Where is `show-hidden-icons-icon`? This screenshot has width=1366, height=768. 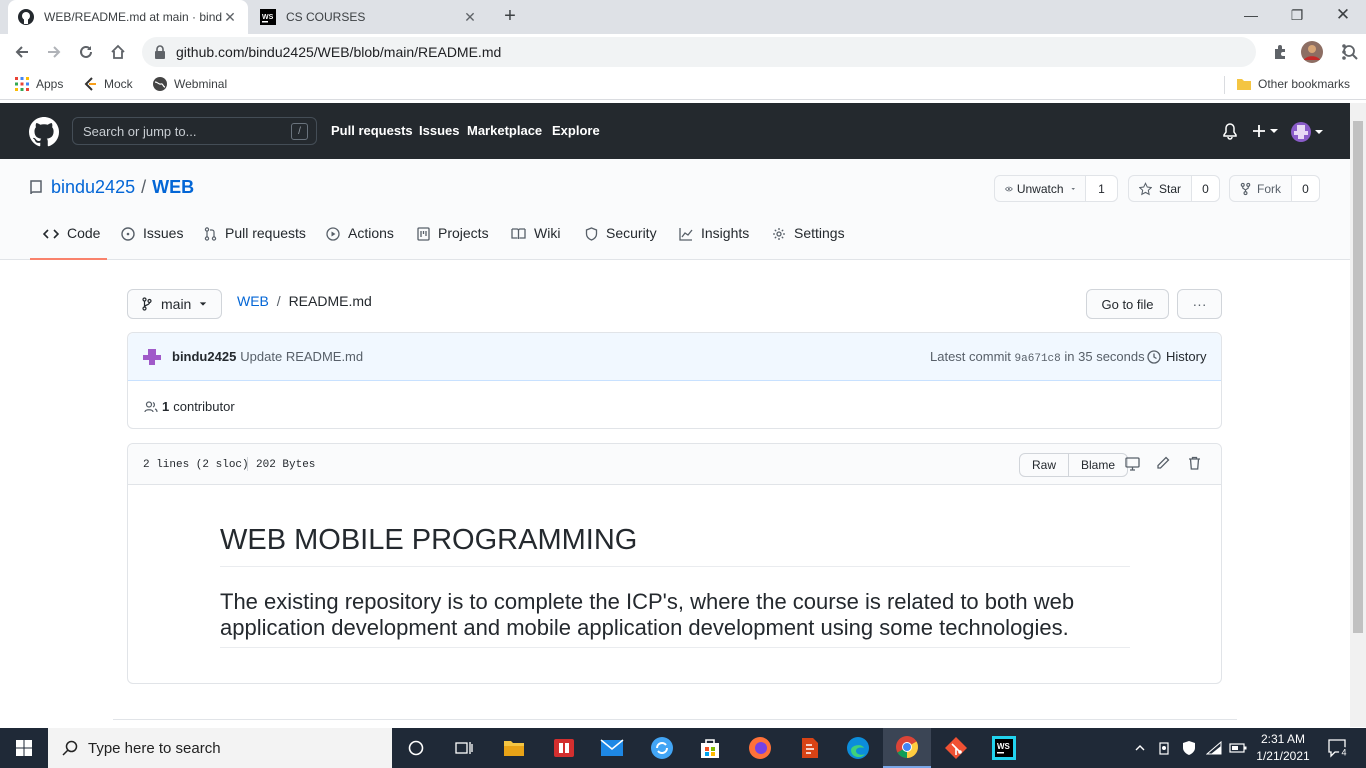 show-hidden-icons-icon is located at coordinates (1140, 748).